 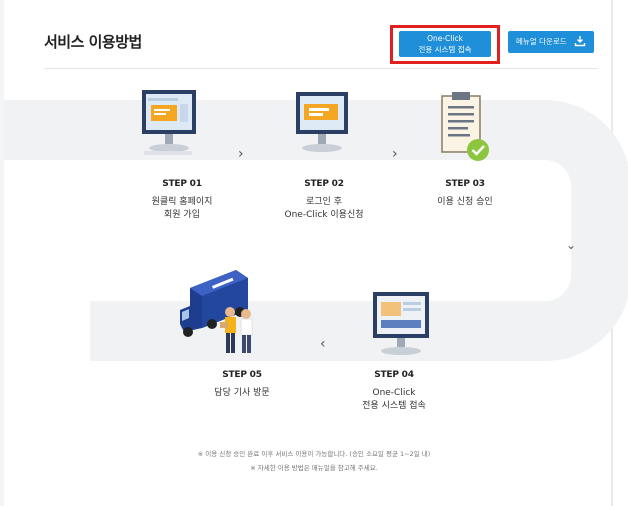 I want to click on chevron-down-icon: ⌄, so click(x=571, y=245).